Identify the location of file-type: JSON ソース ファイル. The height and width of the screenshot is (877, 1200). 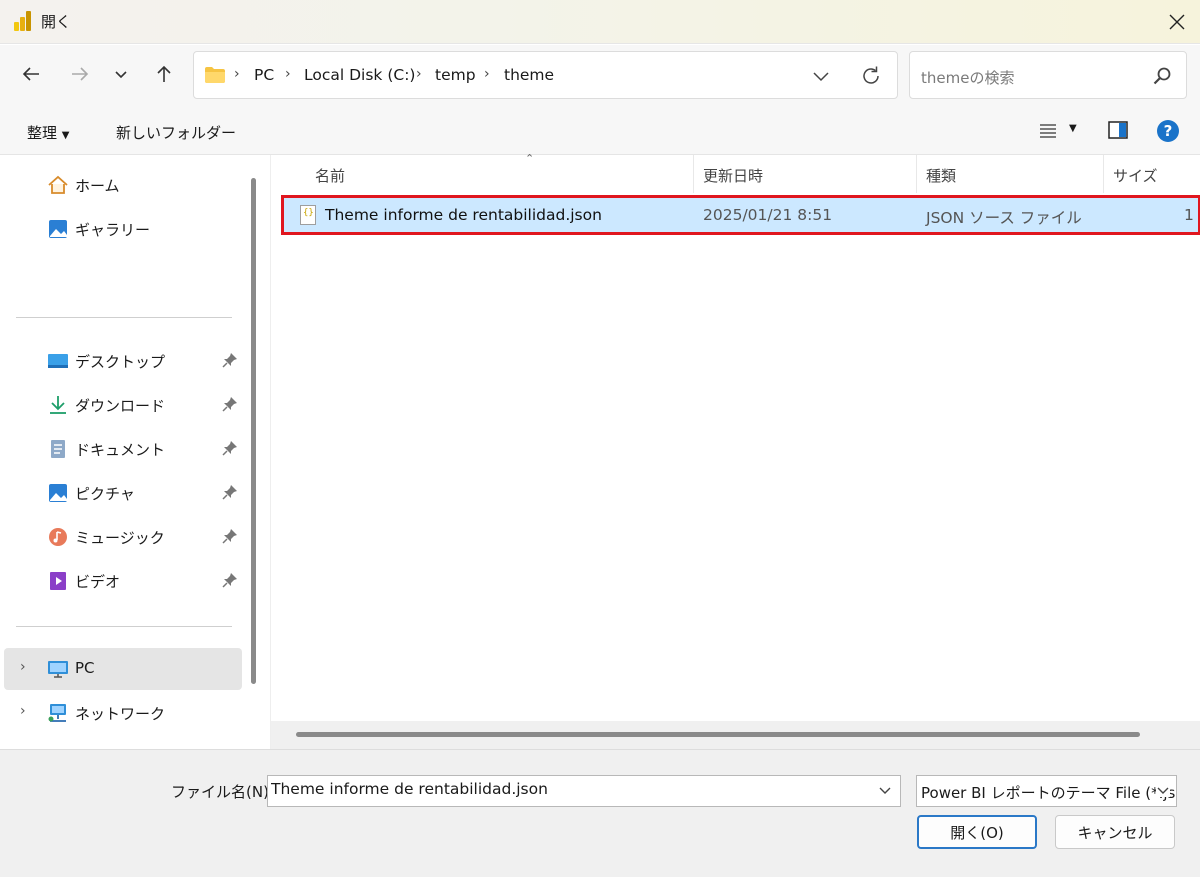
(1004, 218).